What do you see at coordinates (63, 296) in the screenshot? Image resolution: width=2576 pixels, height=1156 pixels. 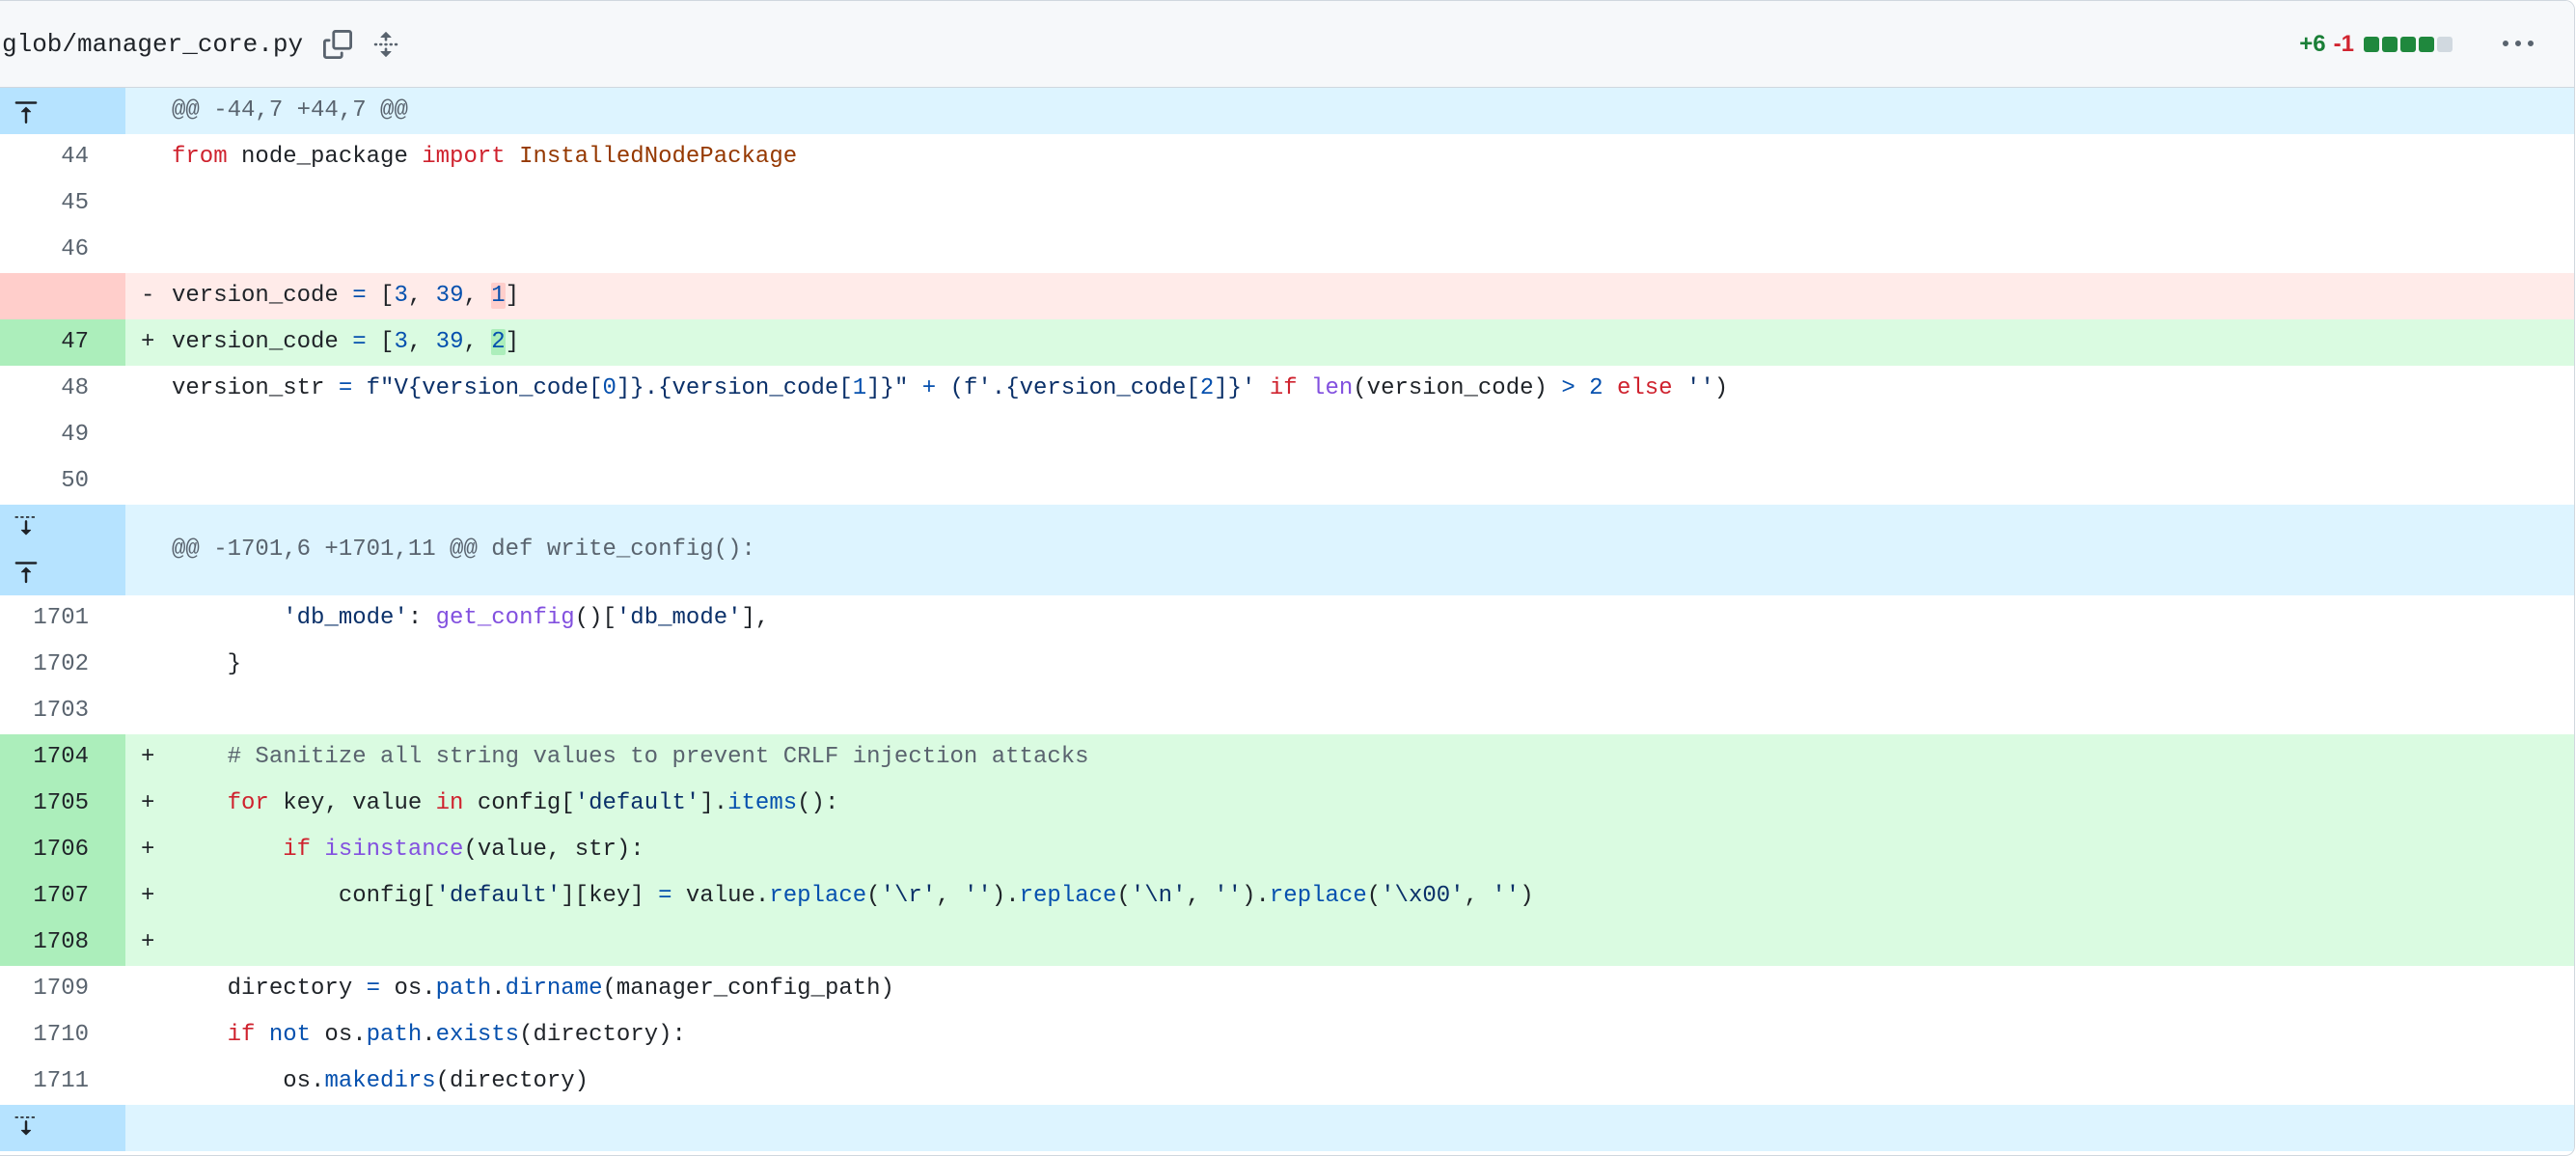 I see `line-number` at bounding box center [63, 296].